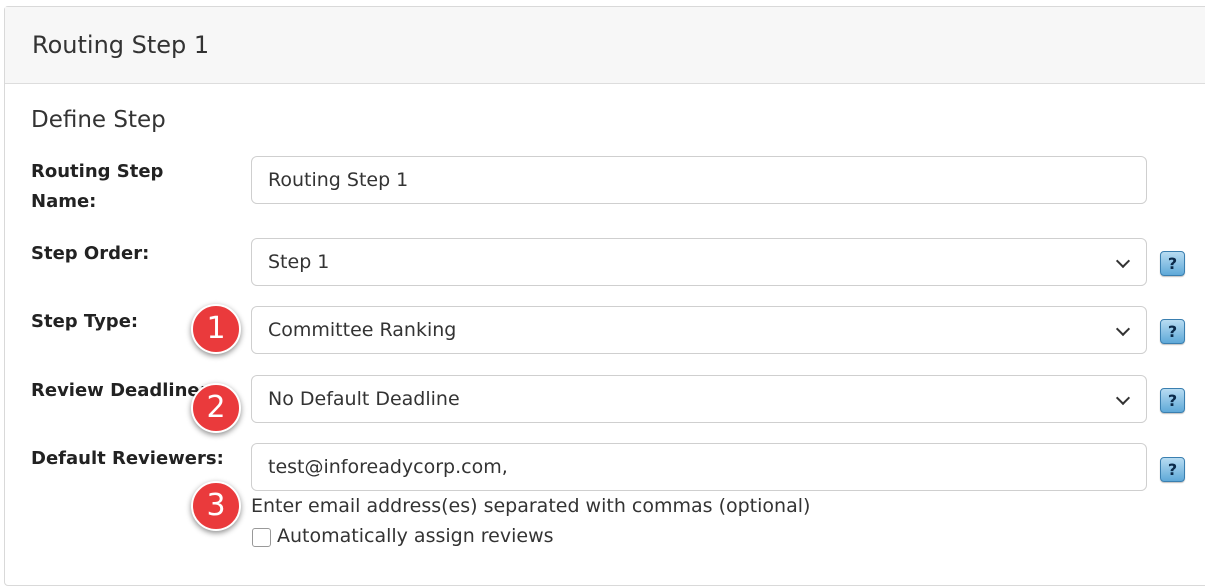 The height and width of the screenshot is (586, 1205). I want to click on step-name-input, so click(699, 180).